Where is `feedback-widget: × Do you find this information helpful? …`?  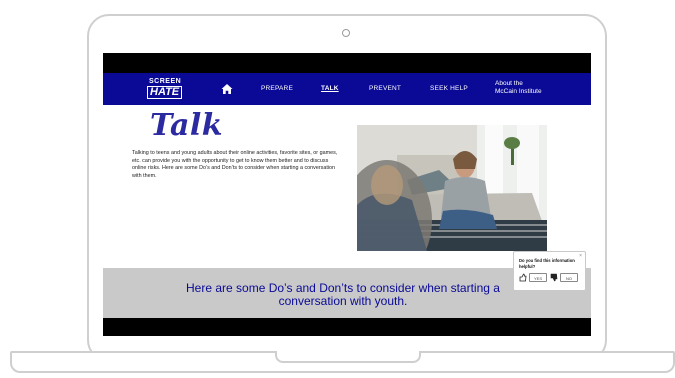 feedback-widget: × Do you find this information helpful? … is located at coordinates (549, 271).